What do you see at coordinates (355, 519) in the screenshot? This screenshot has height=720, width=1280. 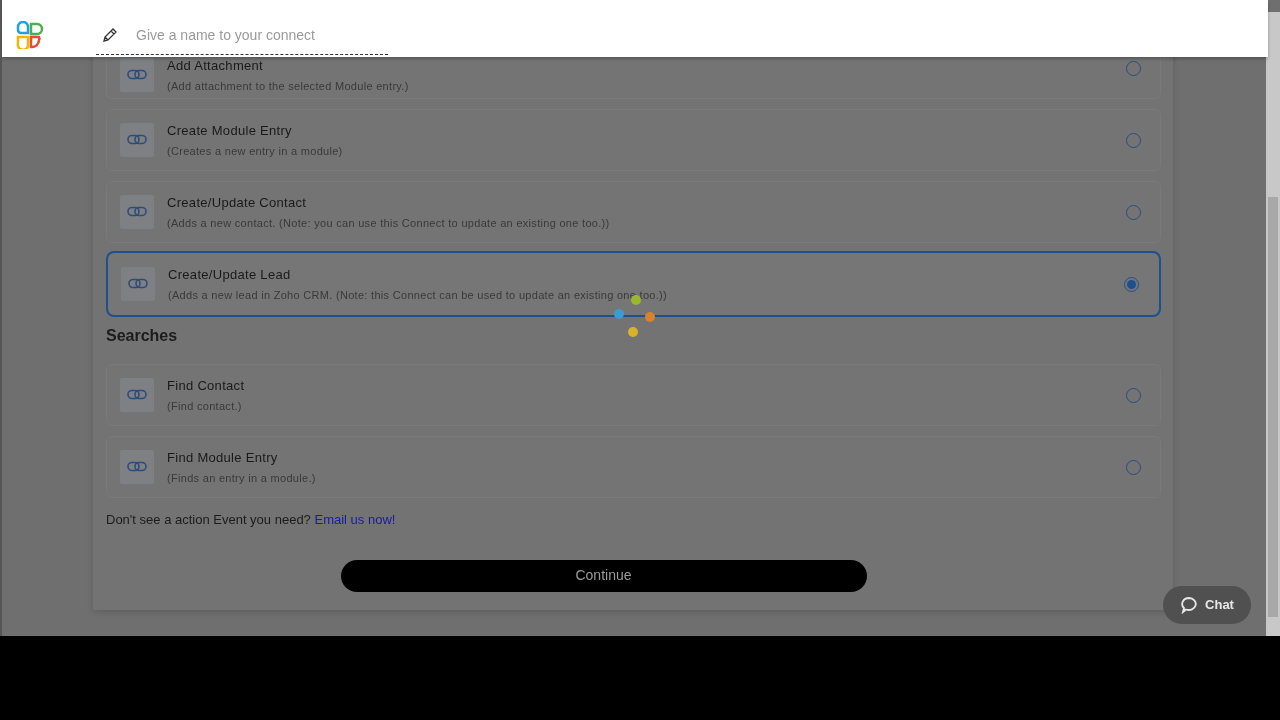 I see `email-link: Email us now!` at bounding box center [355, 519].